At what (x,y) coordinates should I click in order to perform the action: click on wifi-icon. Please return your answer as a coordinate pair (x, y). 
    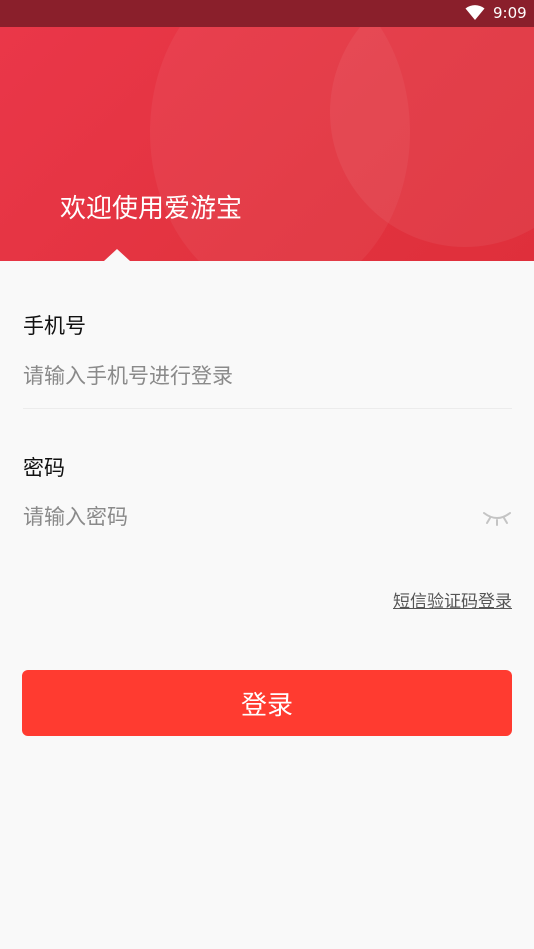
    Looking at the image, I should click on (475, 12).